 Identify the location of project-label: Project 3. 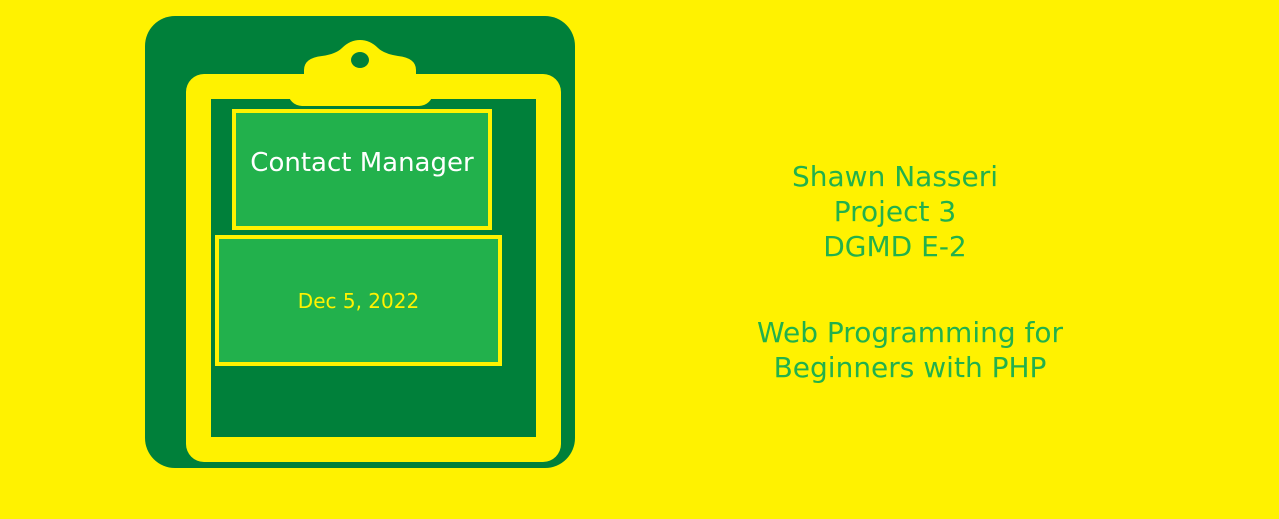
(895, 211).